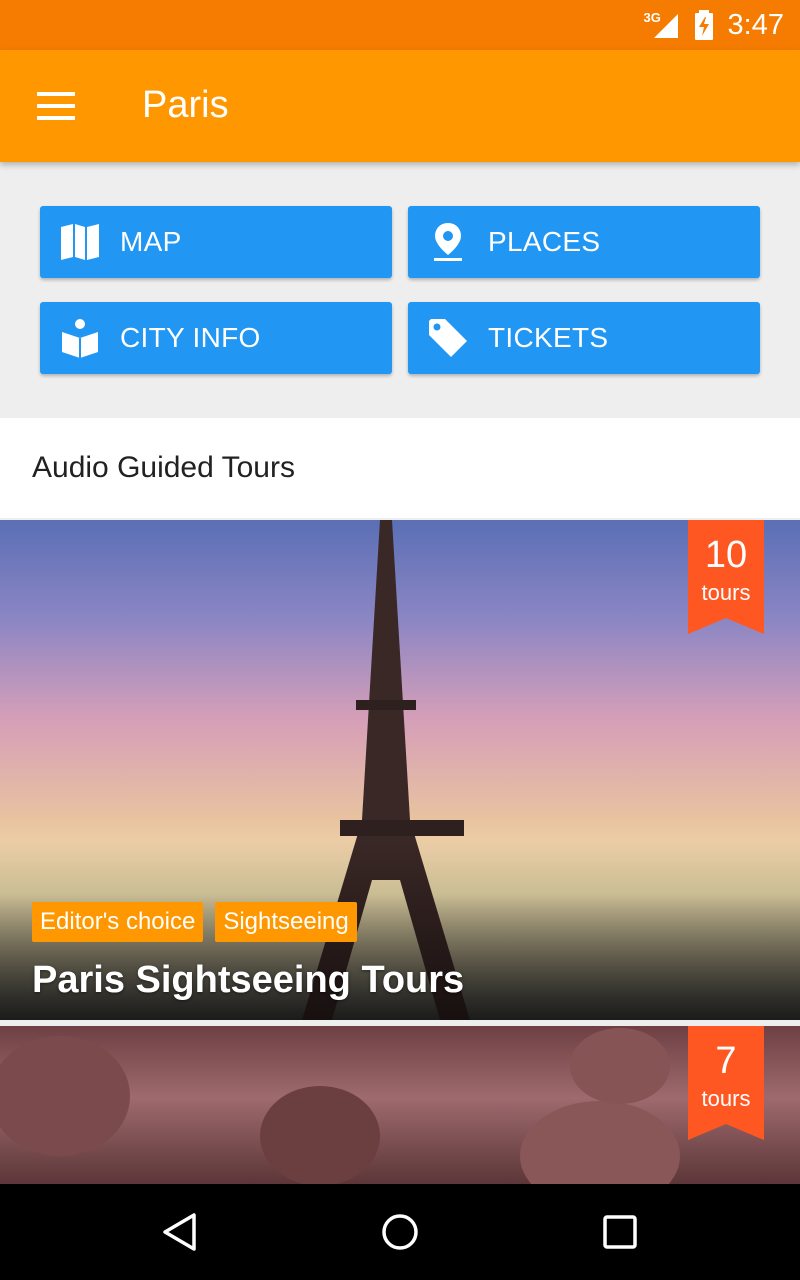 This screenshot has height=1280, width=800. Describe the element at coordinates (80, 338) in the screenshot. I see `book-info-icon` at that location.